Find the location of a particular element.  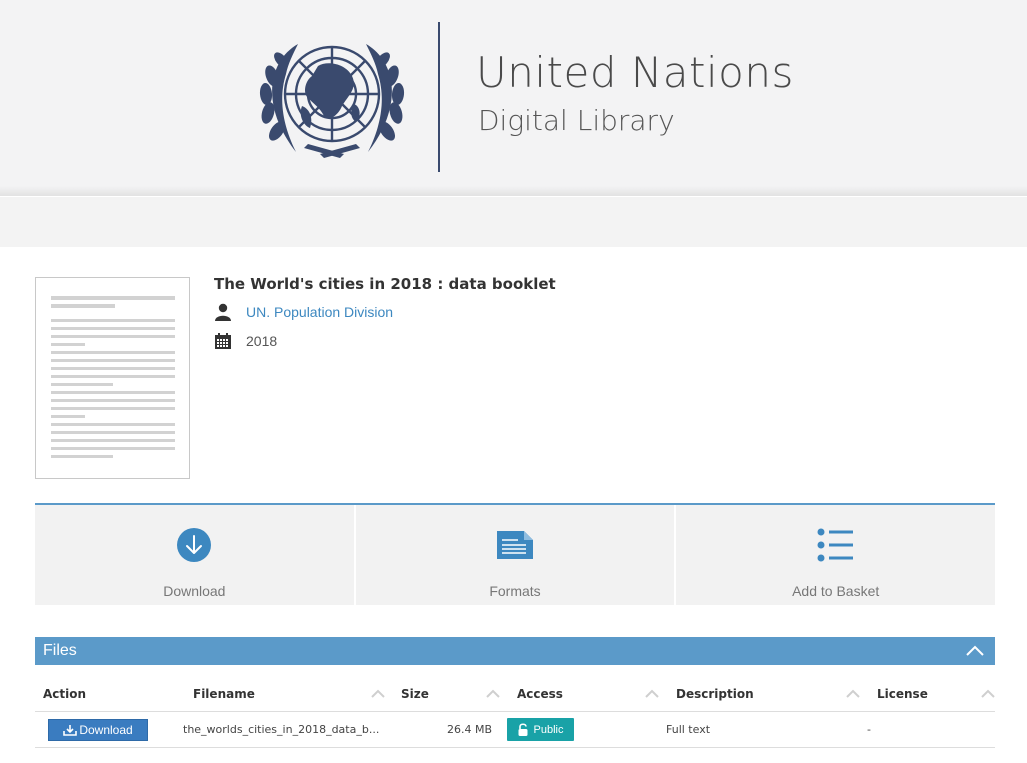

access-label: Public is located at coordinates (548, 729).